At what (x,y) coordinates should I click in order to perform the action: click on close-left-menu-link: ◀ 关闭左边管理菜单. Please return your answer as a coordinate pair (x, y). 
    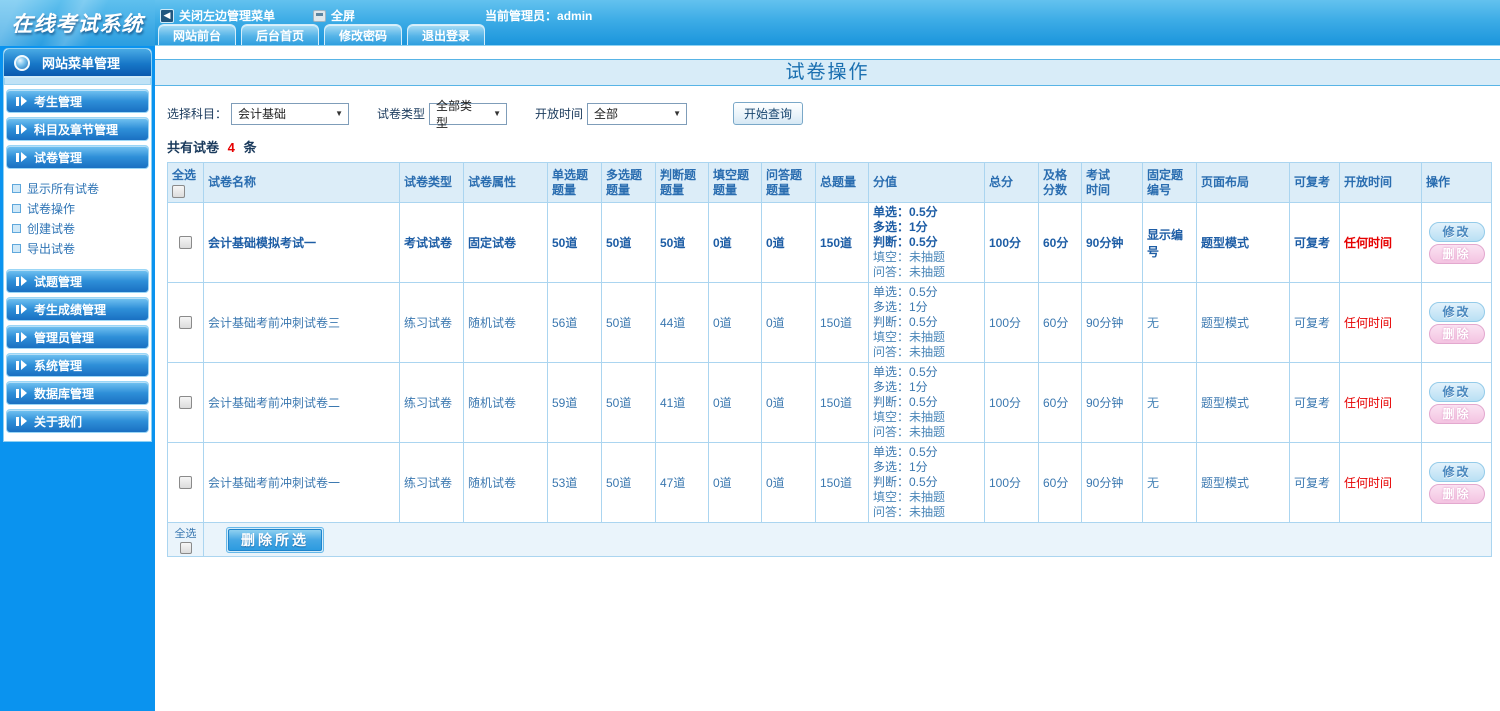
    Looking at the image, I should click on (217, 15).